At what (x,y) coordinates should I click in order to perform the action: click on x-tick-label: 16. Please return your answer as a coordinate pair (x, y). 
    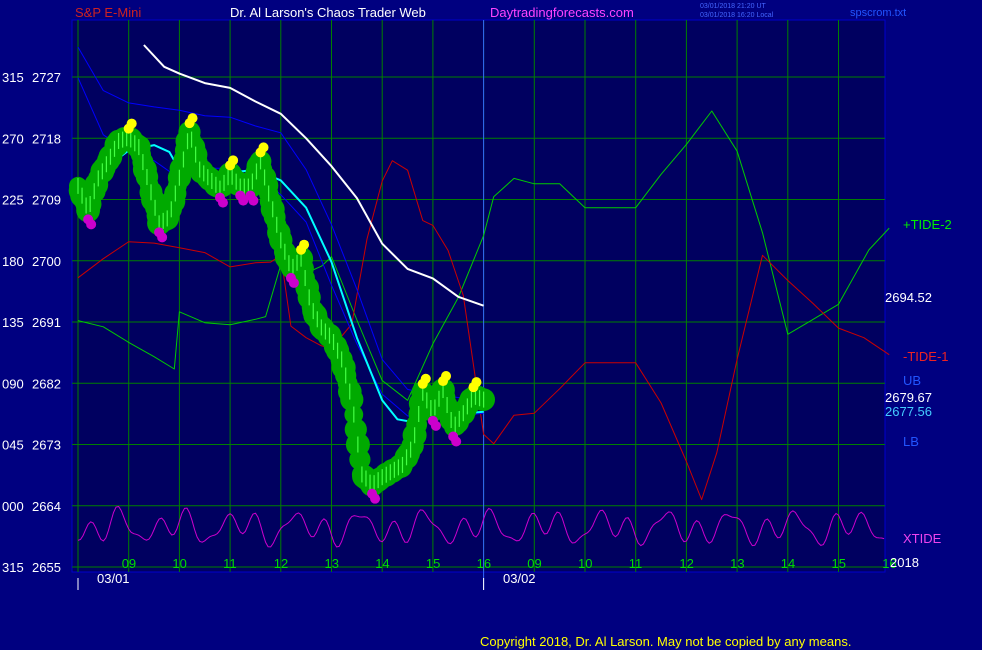
    Looking at the image, I should click on (484, 563).